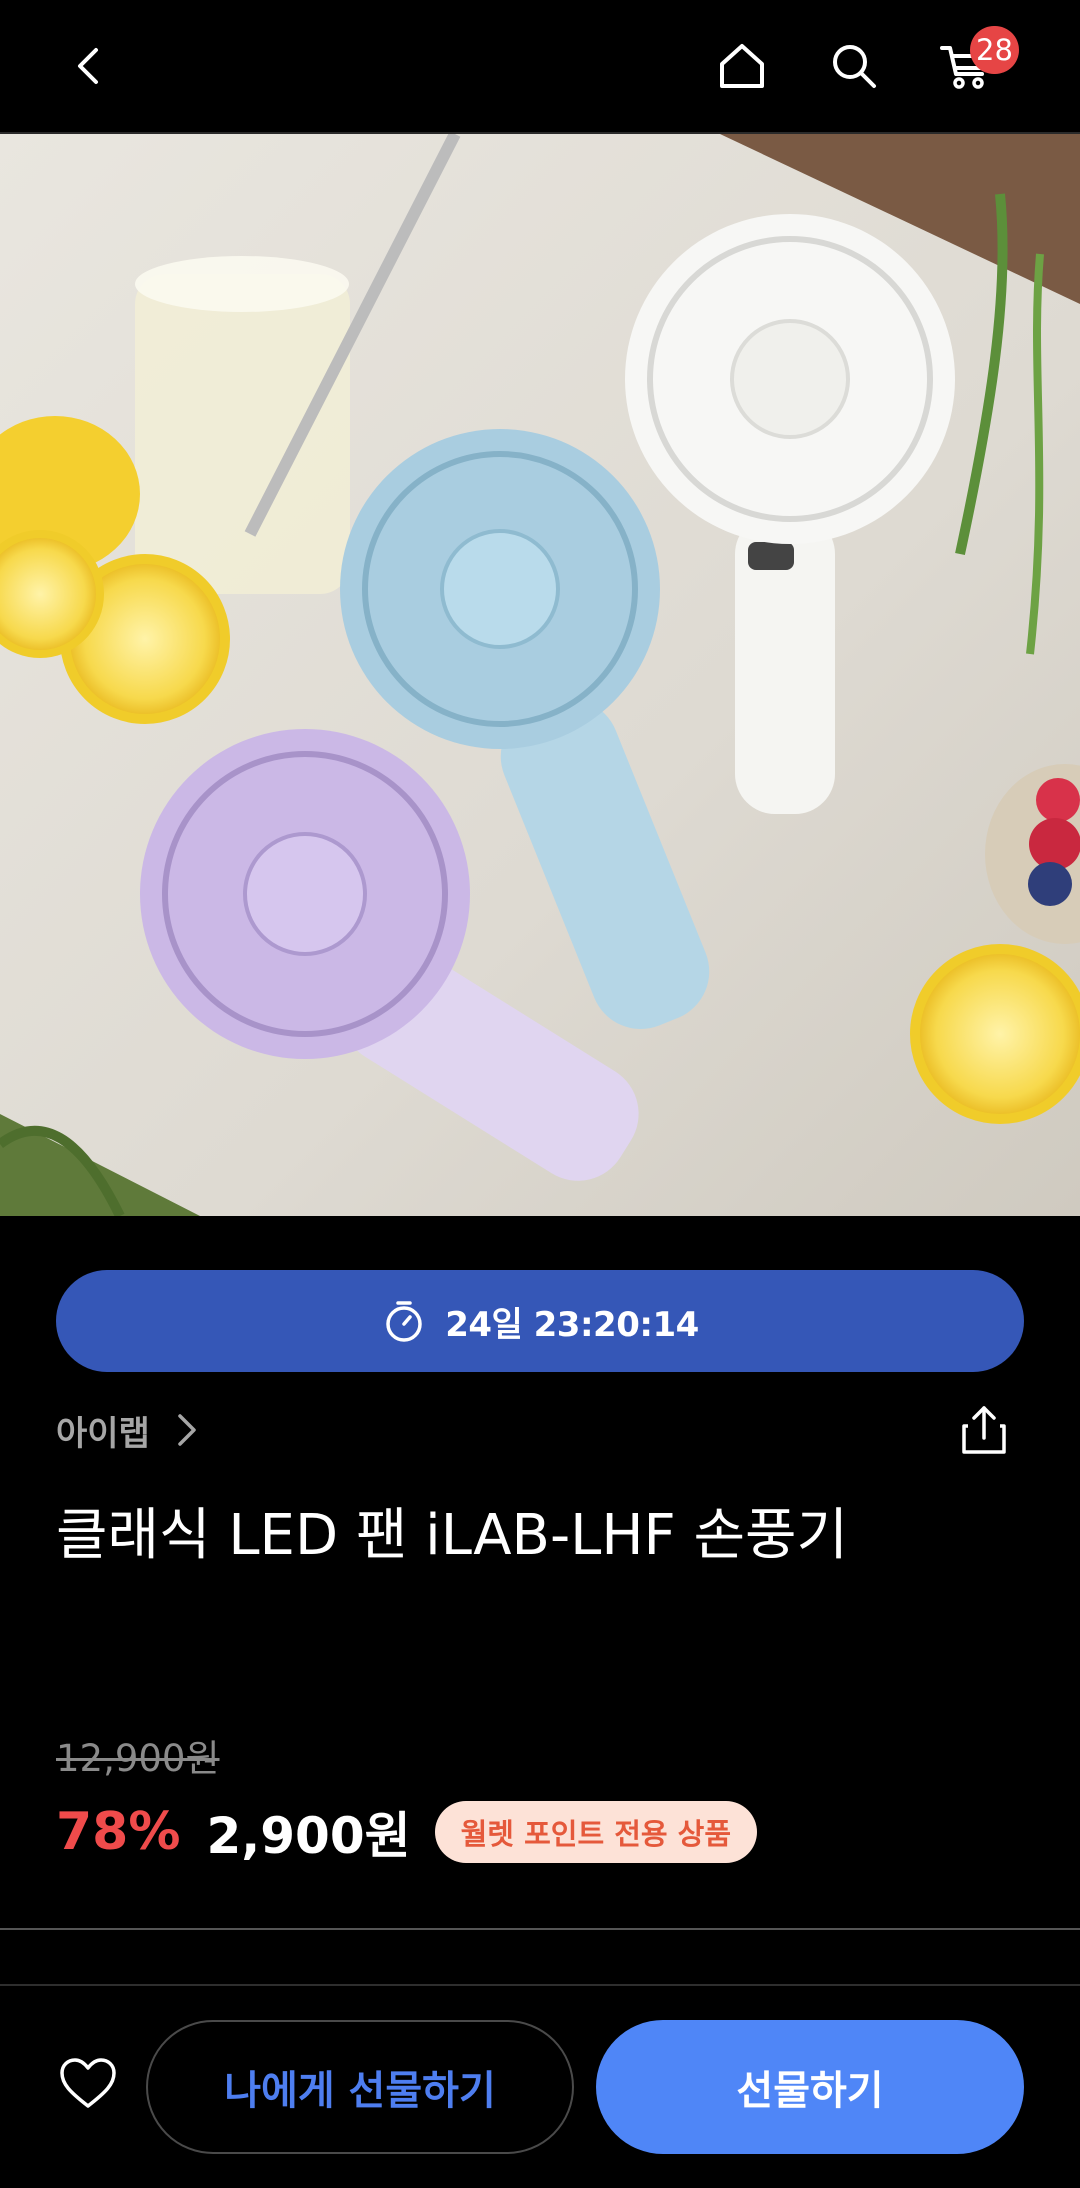 This screenshot has width=1080, height=2188. What do you see at coordinates (103, 1430) in the screenshot?
I see `brand-link: 아이랩` at bounding box center [103, 1430].